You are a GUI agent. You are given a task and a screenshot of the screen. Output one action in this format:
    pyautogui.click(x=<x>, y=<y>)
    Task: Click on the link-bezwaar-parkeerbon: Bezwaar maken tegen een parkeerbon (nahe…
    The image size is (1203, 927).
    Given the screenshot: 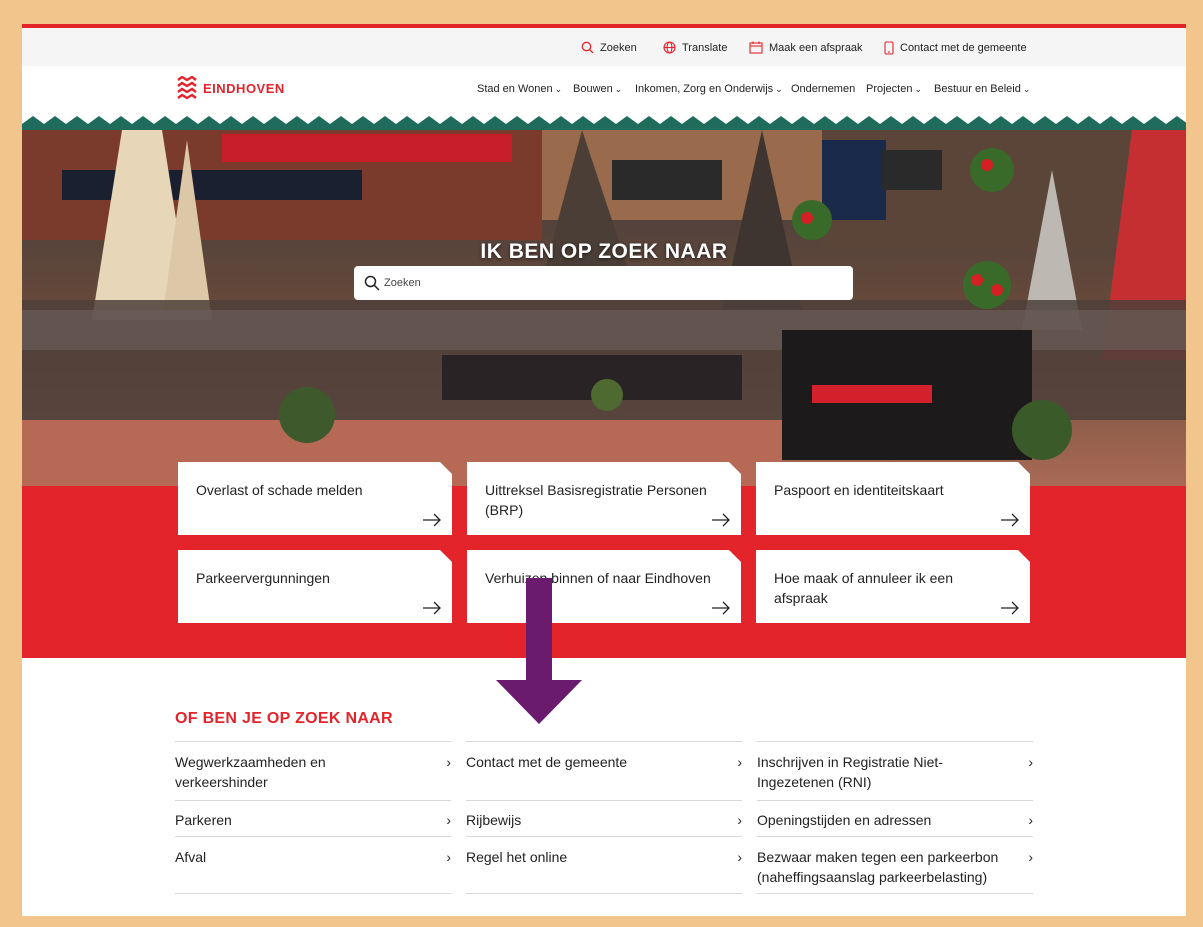 What is the action you would take?
    pyautogui.click(x=895, y=865)
    